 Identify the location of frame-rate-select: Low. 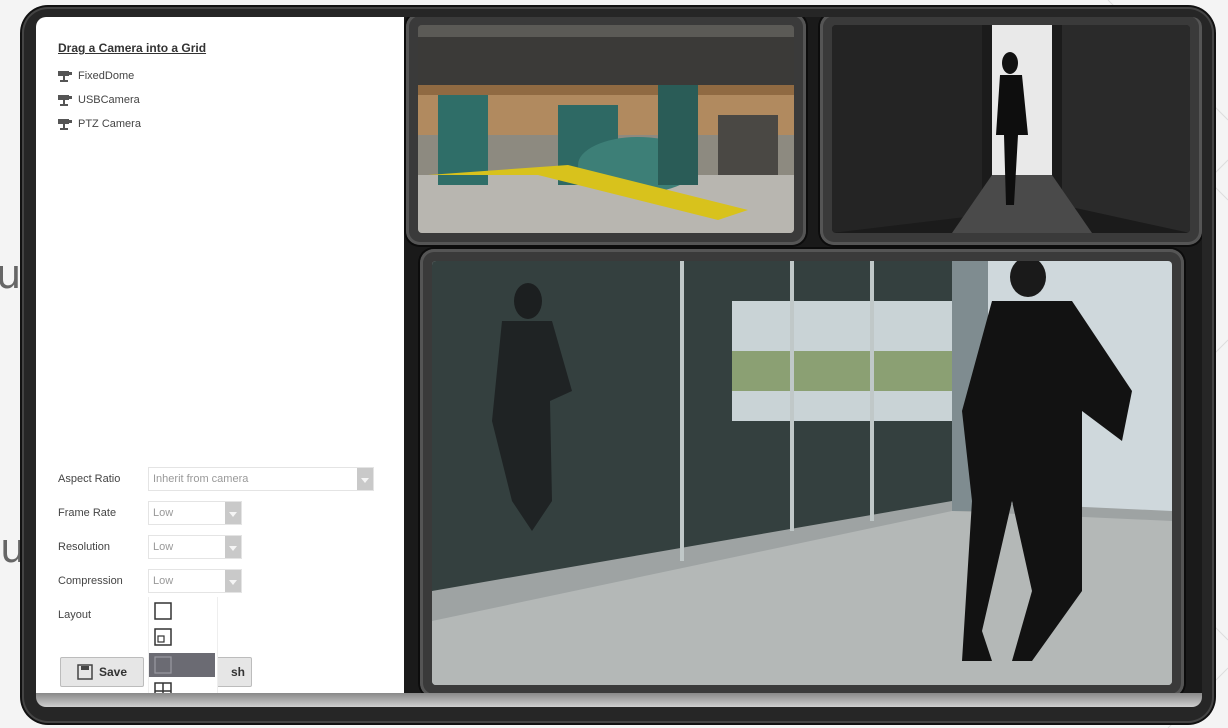
(195, 513).